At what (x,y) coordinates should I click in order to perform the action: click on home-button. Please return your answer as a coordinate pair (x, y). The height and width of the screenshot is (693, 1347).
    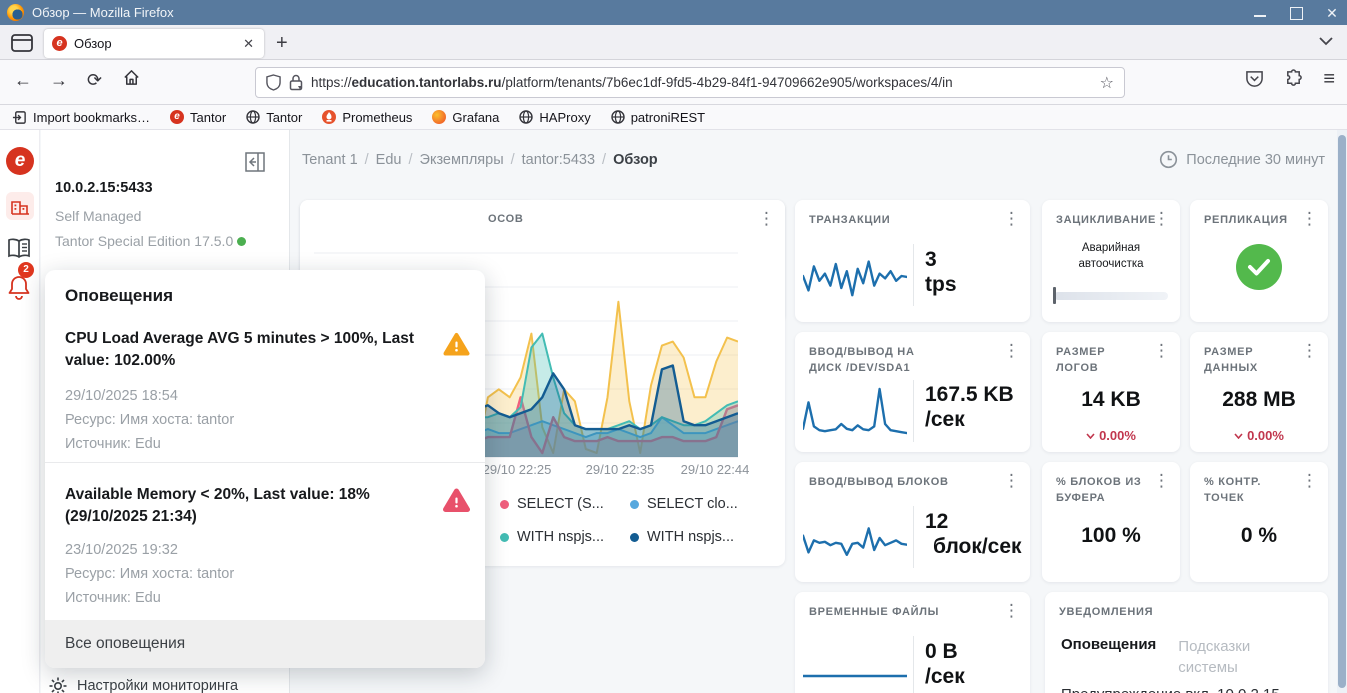
    Looking at the image, I should click on (131, 77).